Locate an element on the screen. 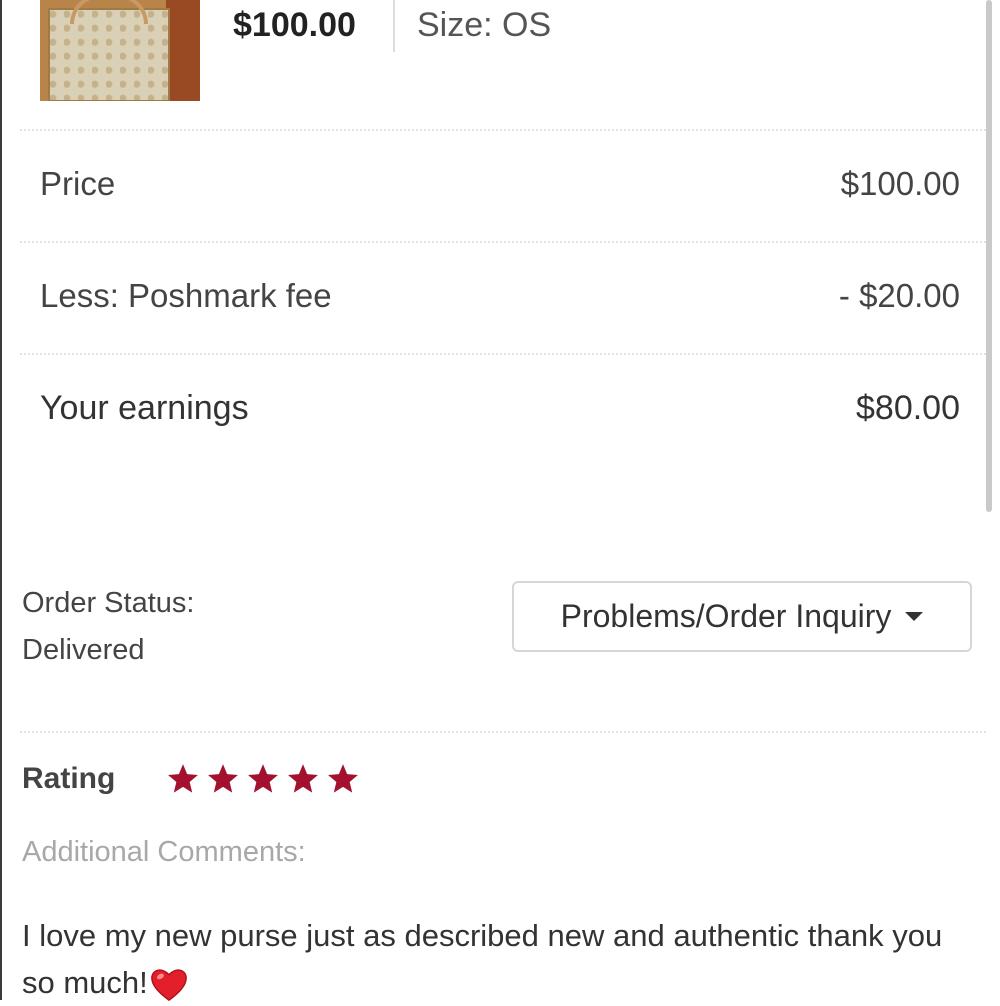  window-edge is located at coordinates (1, 500).